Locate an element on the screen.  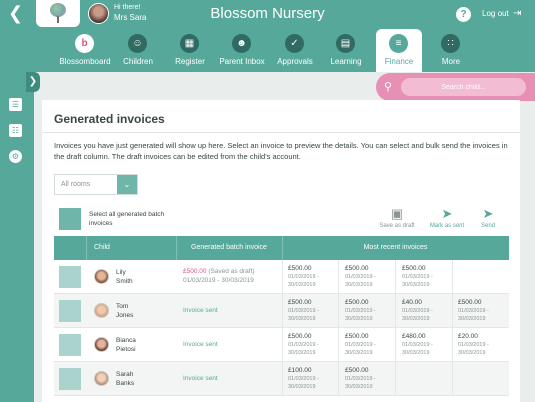
save-draft-button: ▣ Save as draft is located at coordinates (397, 217).